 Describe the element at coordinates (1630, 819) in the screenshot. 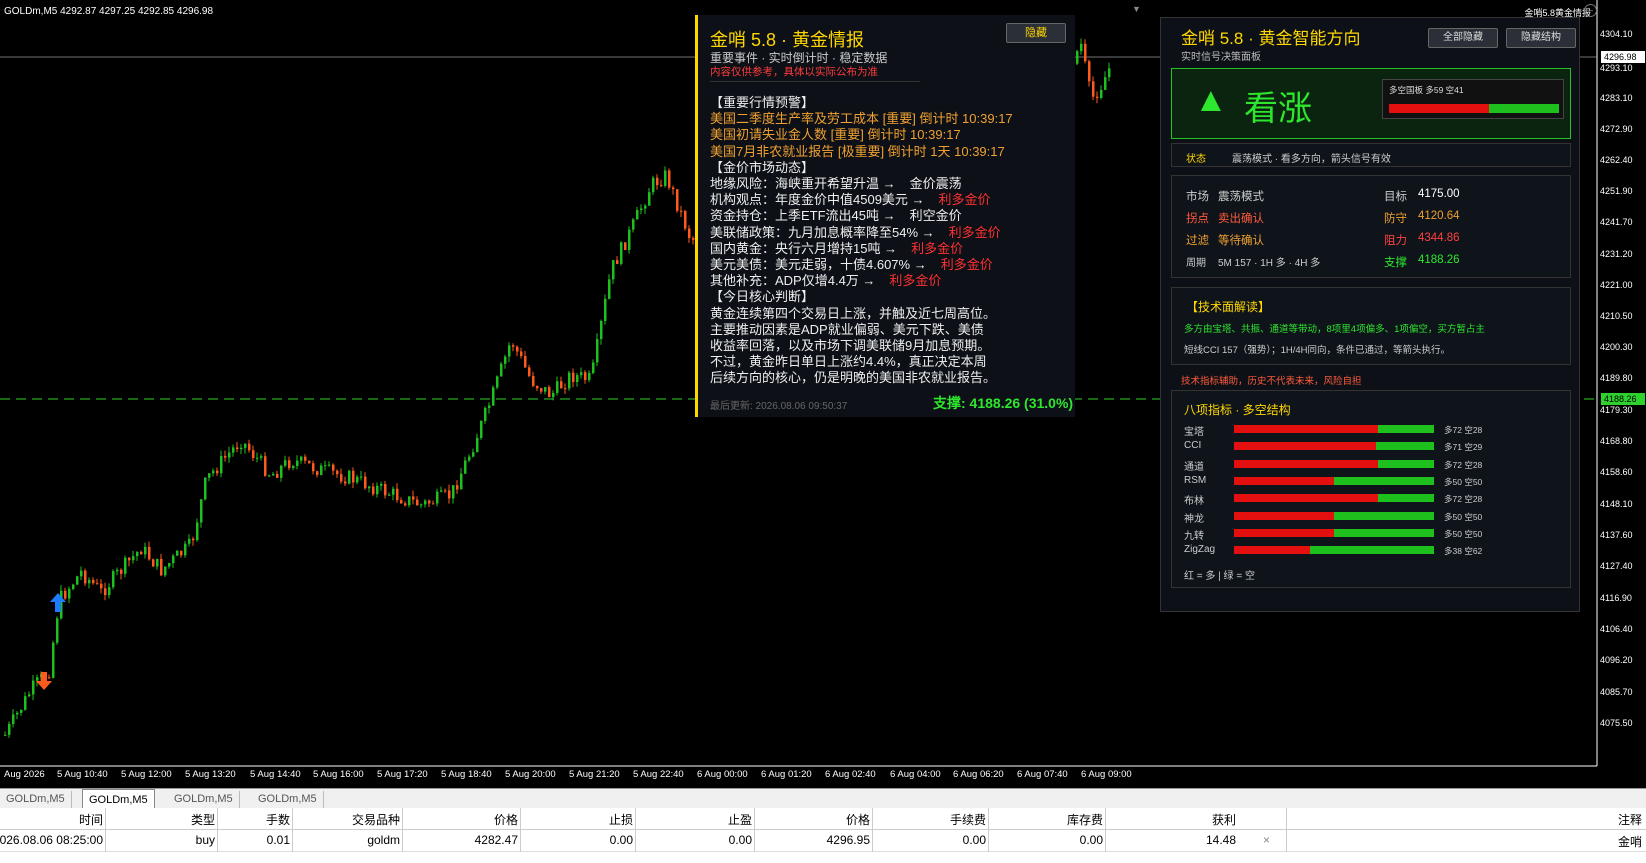

I see `column-header: 注释` at that location.